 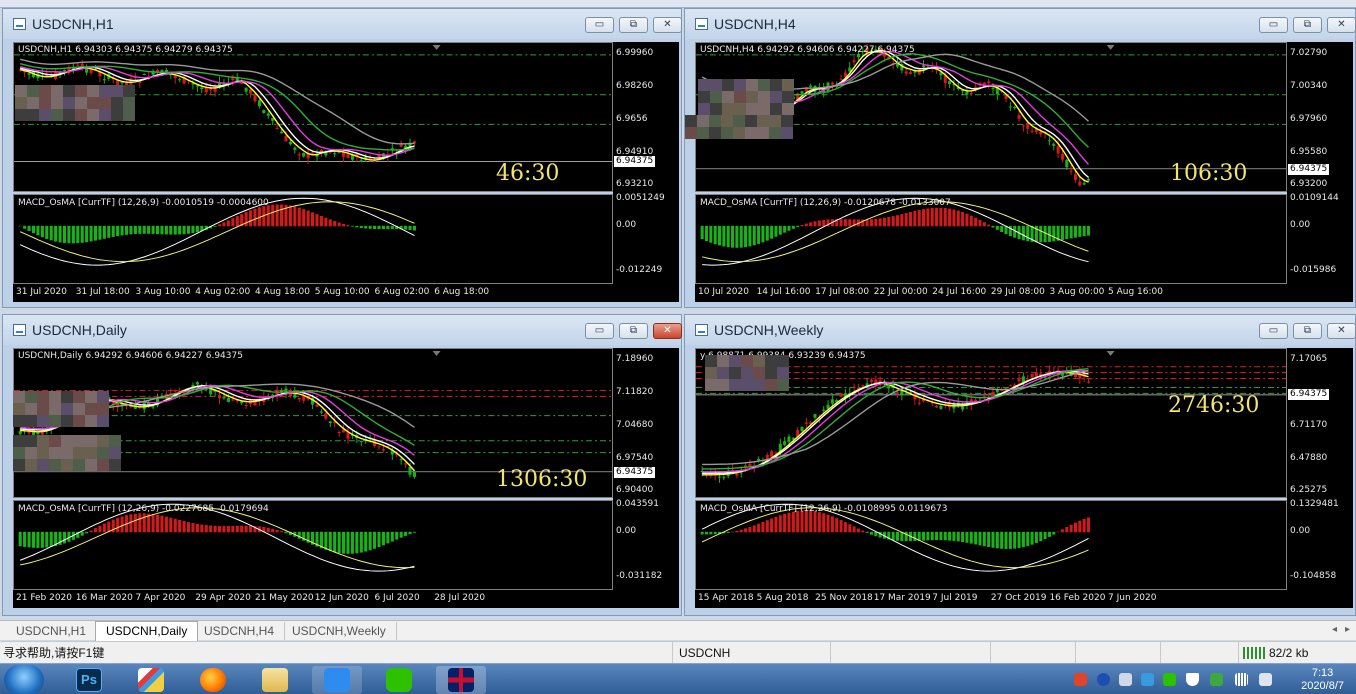 I want to click on tab-scroll-right-icon: ▸, so click(x=1347, y=629).